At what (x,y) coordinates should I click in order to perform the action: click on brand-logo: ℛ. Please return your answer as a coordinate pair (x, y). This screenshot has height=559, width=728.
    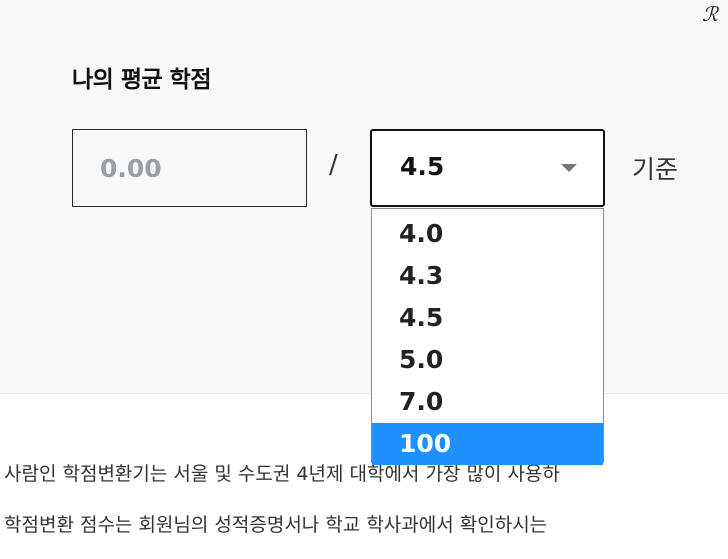
    Looking at the image, I should click on (710, 14).